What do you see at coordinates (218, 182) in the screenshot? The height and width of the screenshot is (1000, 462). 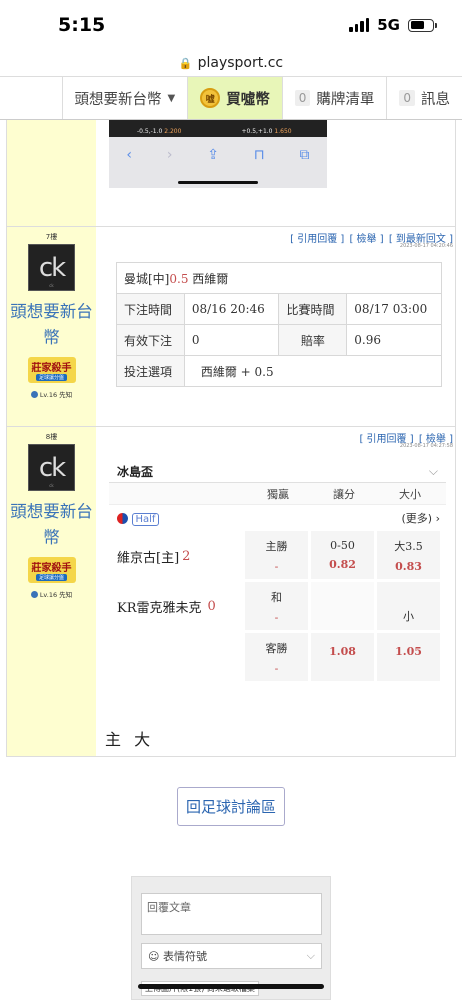 I see `screenshot-home-bar` at bounding box center [218, 182].